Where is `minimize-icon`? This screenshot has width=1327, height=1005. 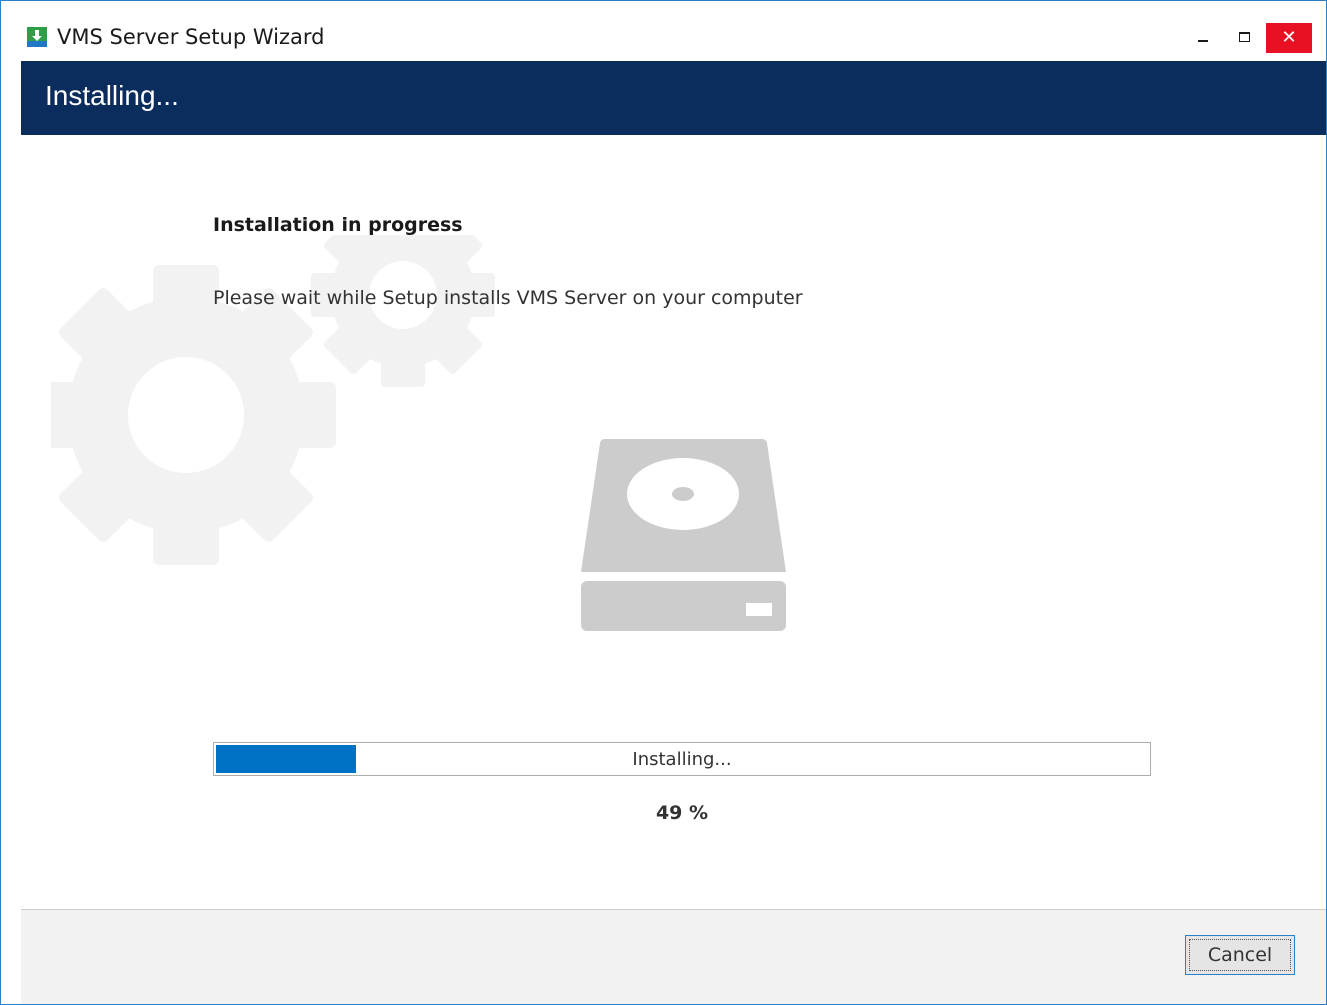
minimize-icon is located at coordinates (1203, 38).